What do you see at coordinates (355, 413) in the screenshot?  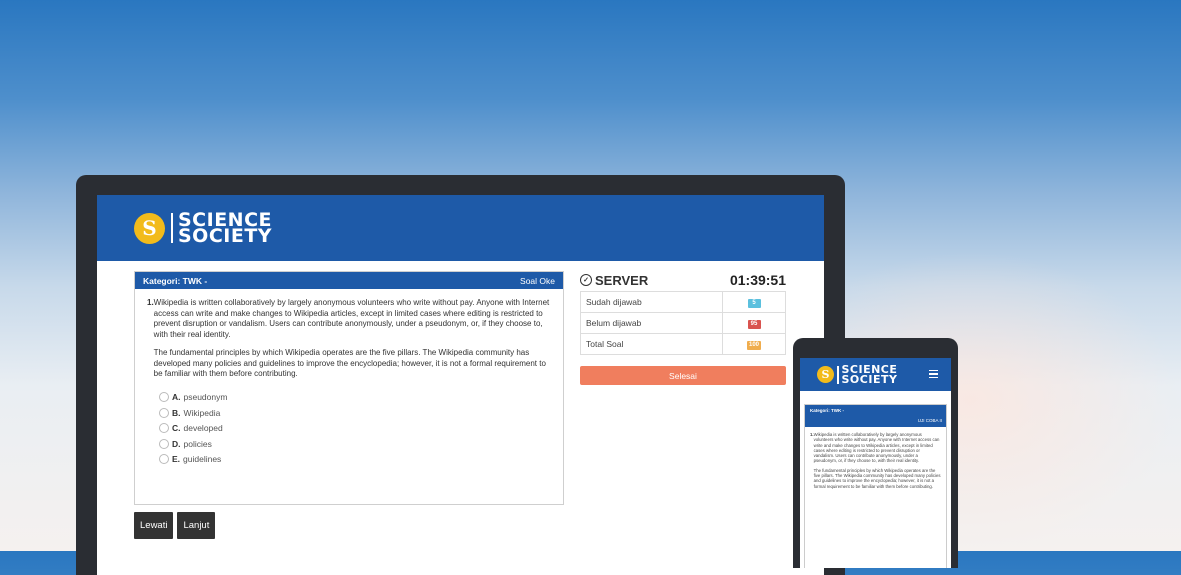 I see `option-b: B. Wikipedia` at bounding box center [355, 413].